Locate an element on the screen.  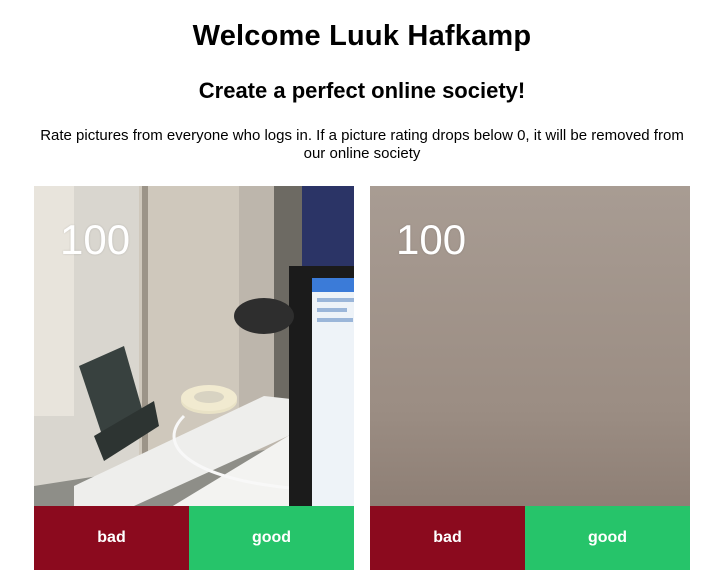
welcome-title: Welcome Luuk Hafkamp is located at coordinates (362, 36).